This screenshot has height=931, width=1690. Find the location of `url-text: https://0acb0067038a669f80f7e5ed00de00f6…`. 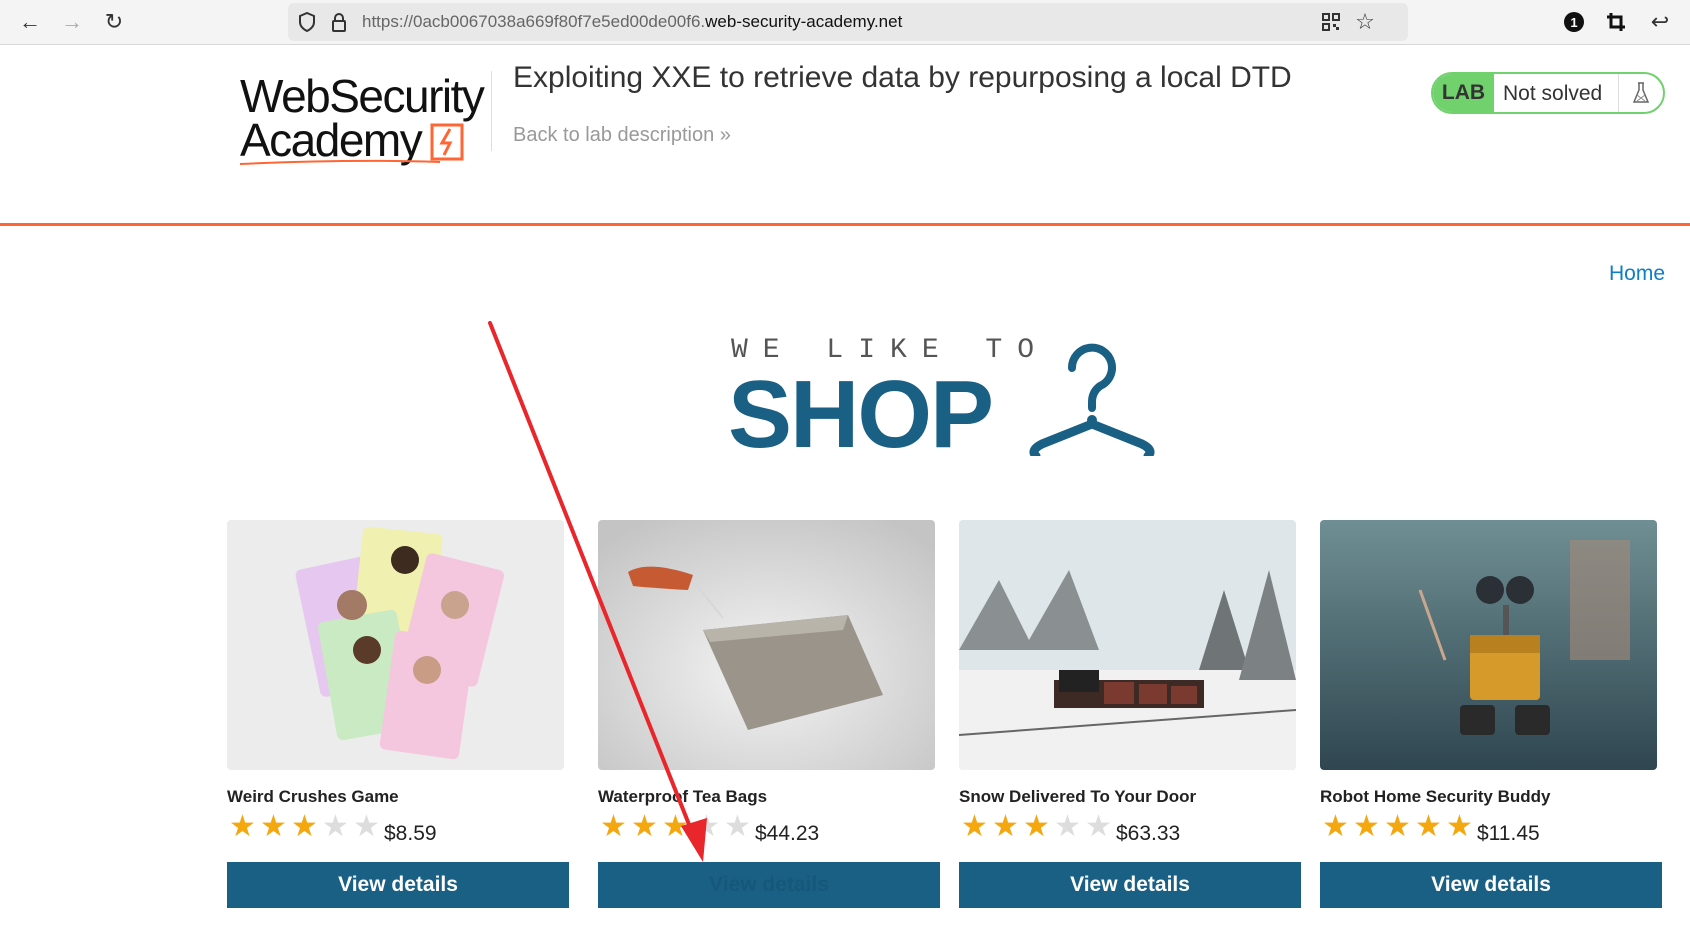

url-text: https://0acb0067038a669f80f7e5ed00de00f6… is located at coordinates (632, 22).